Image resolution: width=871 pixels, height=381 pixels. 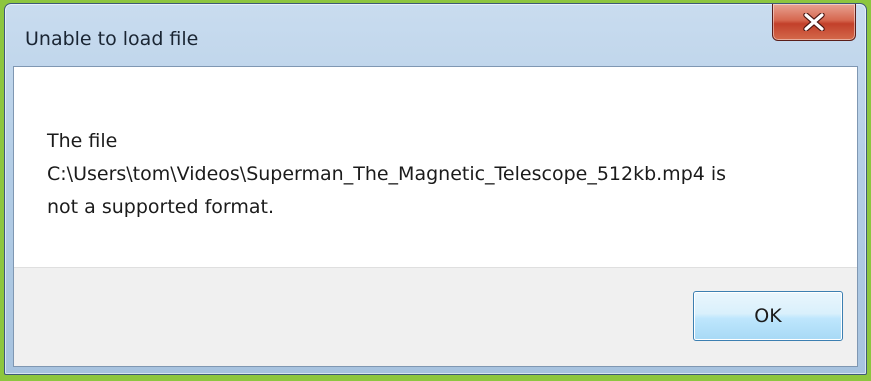 I want to click on dialog-title: Unable to load file, so click(x=112, y=39).